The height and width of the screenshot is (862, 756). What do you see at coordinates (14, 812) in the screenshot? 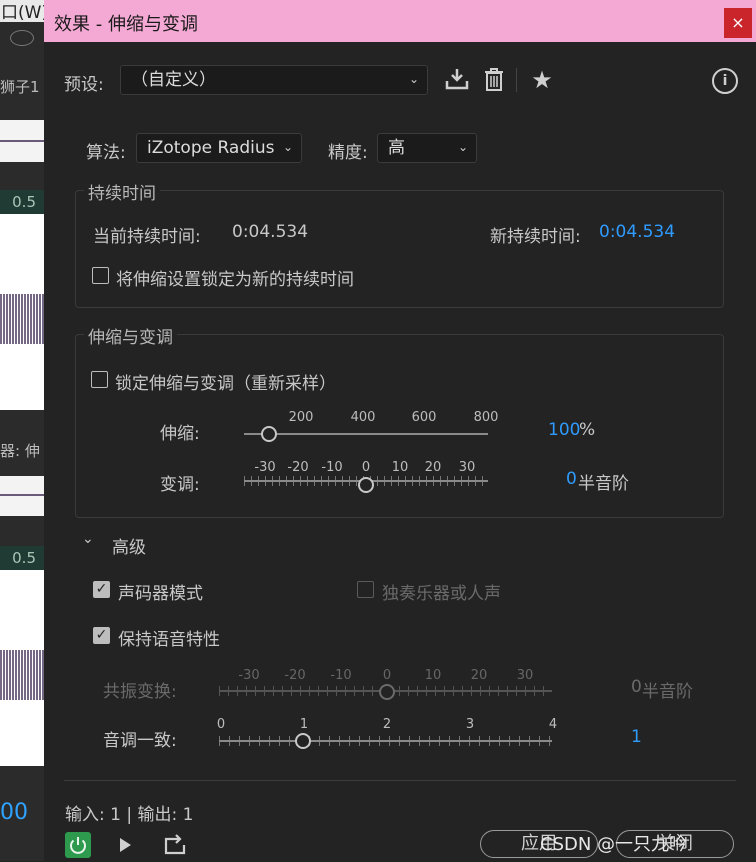
I see `time-readout-fragment: 00` at bounding box center [14, 812].